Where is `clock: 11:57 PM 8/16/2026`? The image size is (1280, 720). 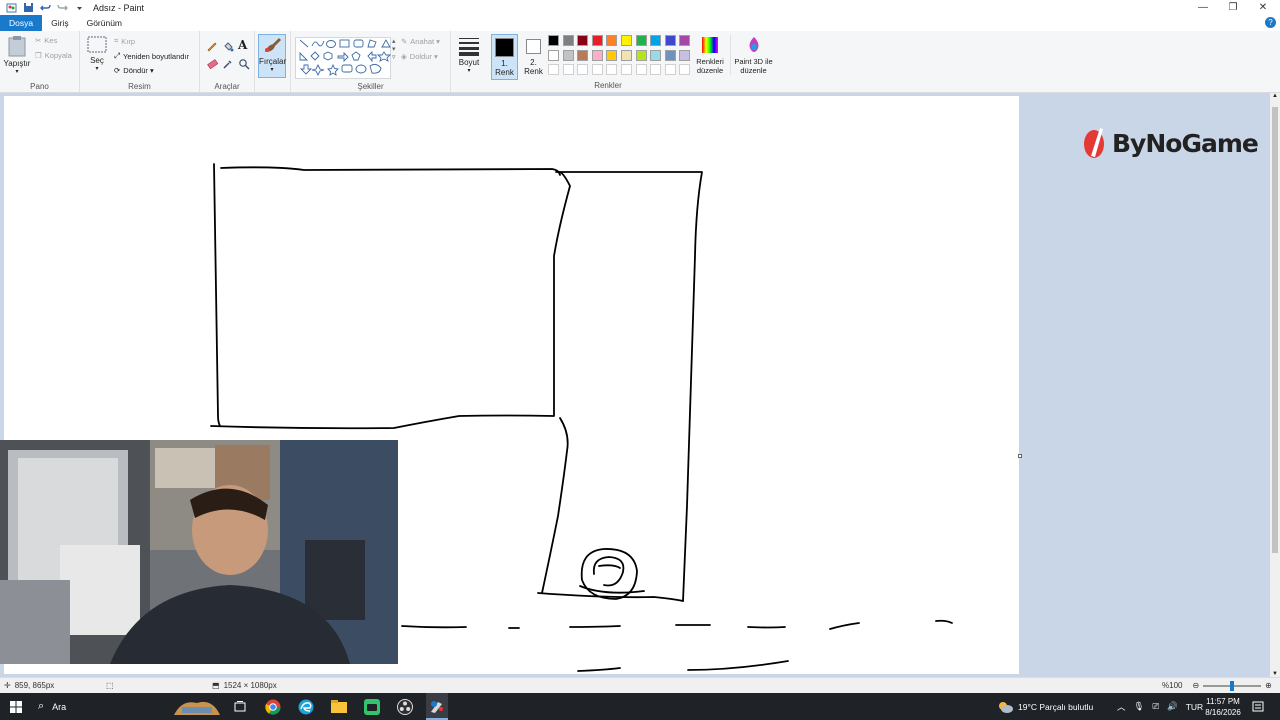 clock: 11:57 PM 8/16/2026 is located at coordinates (1223, 706).